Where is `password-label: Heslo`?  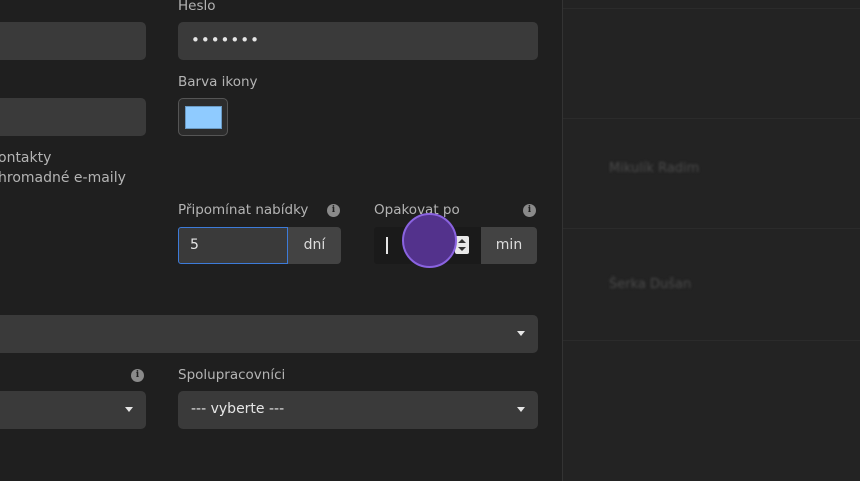 password-label: Heslo is located at coordinates (197, 7).